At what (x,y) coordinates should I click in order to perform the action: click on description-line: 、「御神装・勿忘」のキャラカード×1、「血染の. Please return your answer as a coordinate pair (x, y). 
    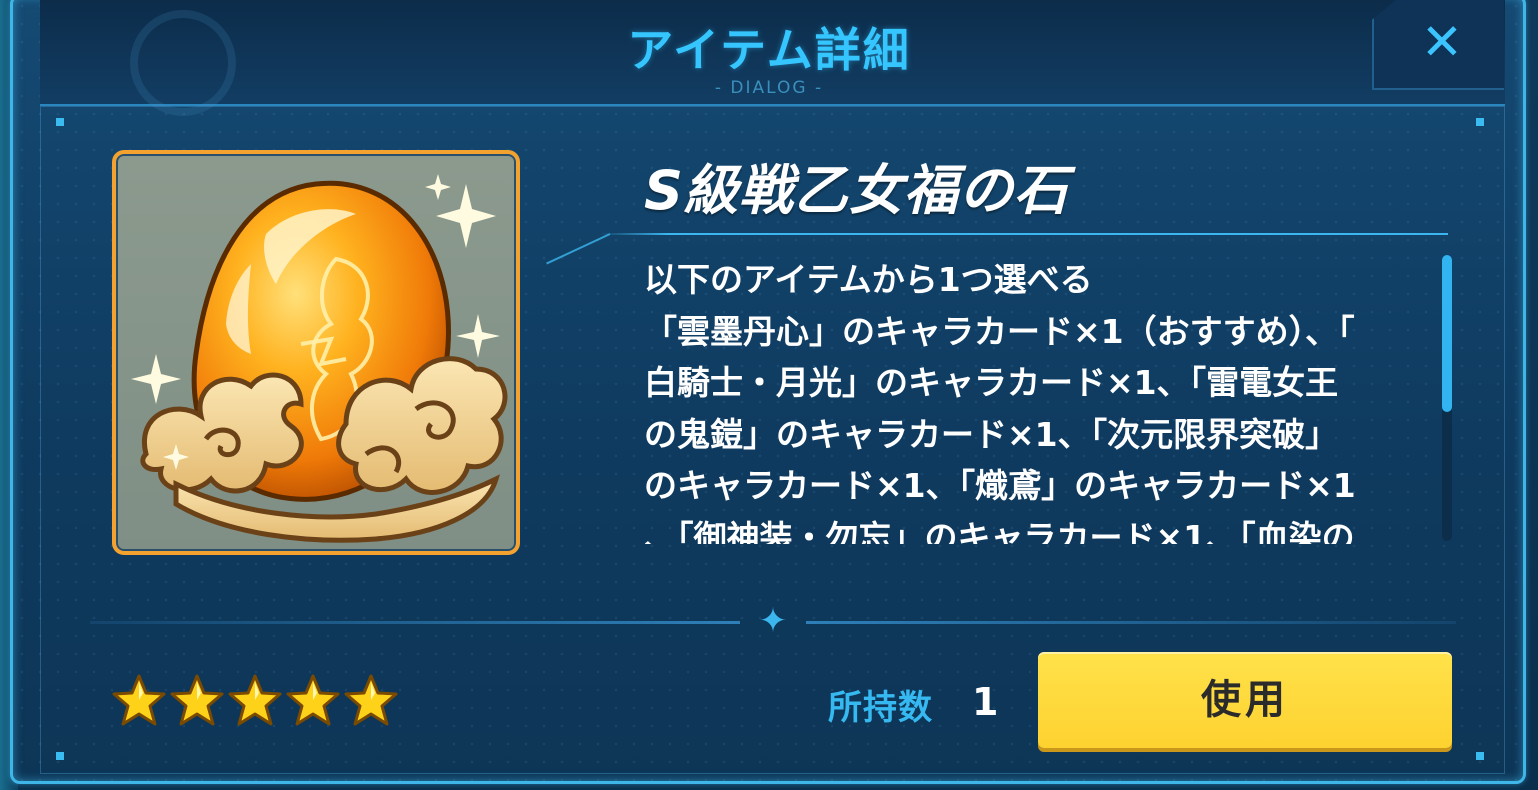
    Looking at the image, I should click on (999, 531).